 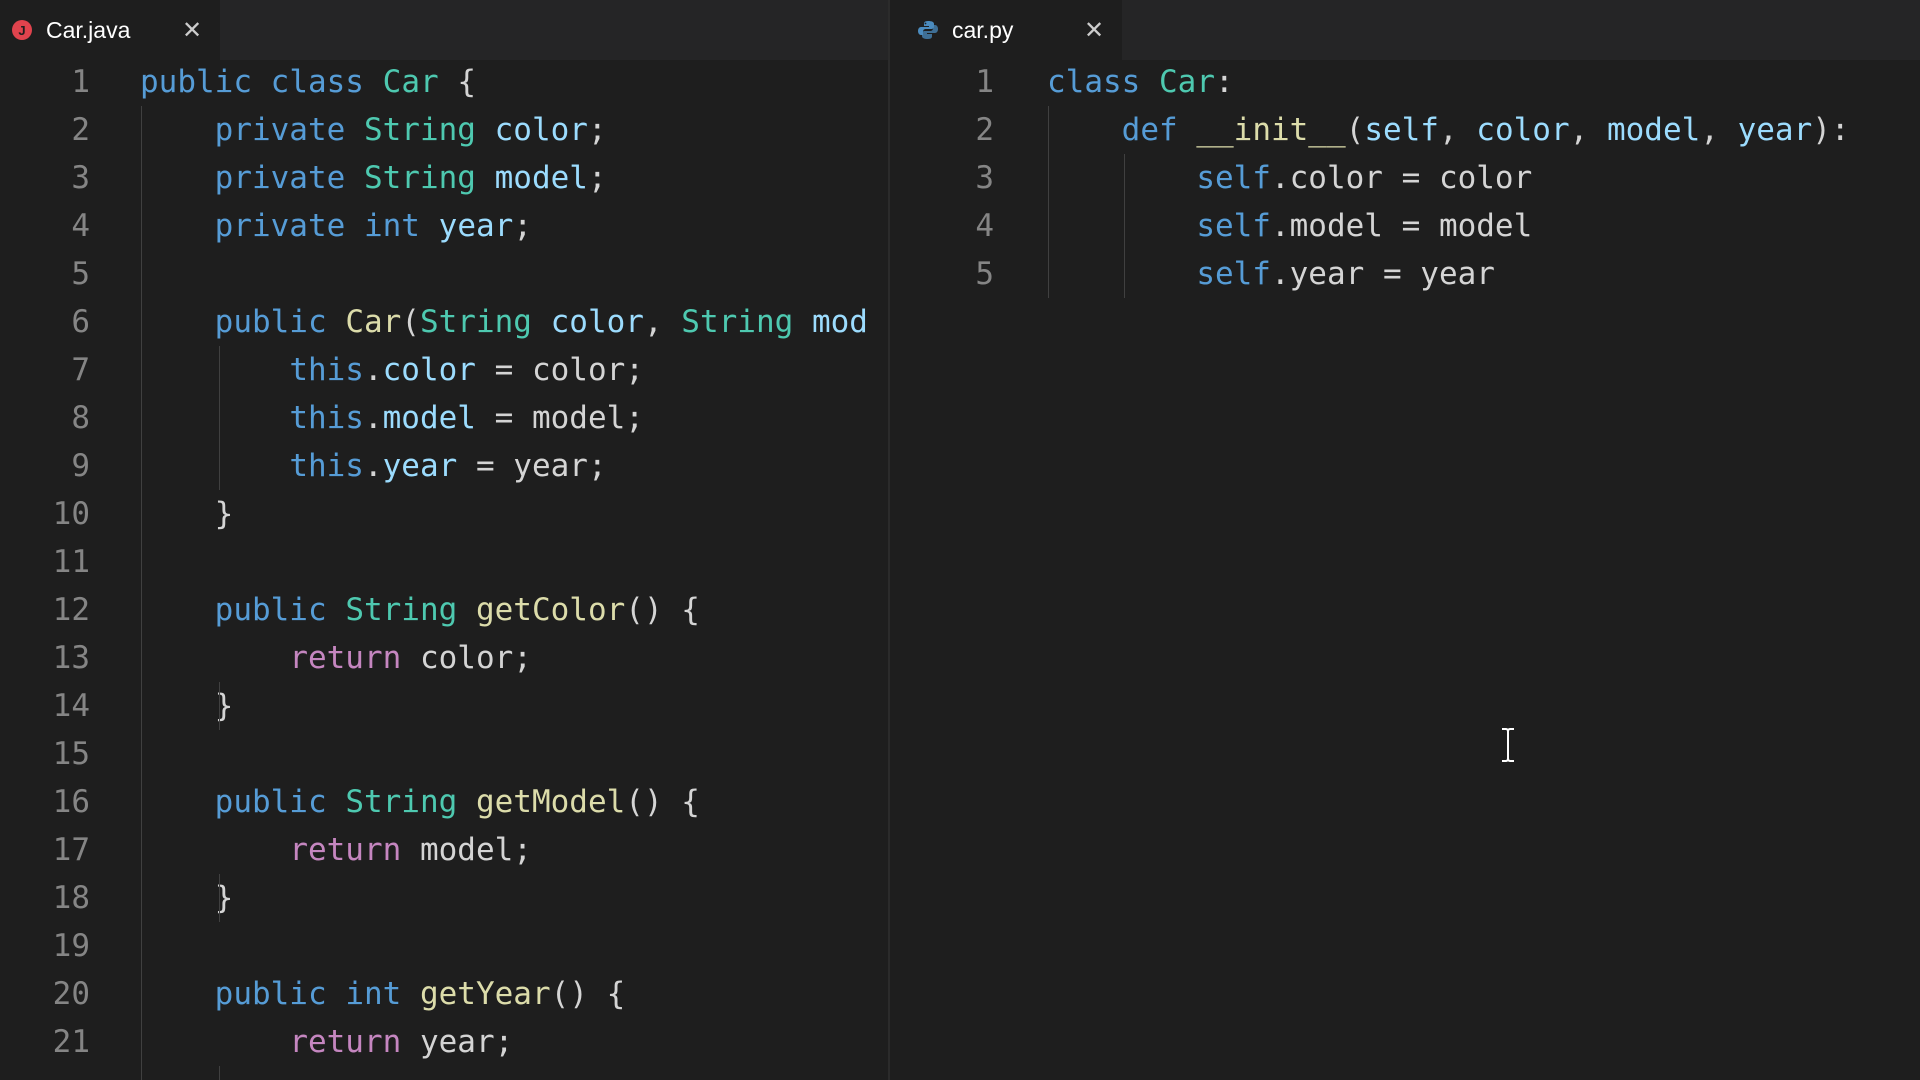 I want to click on code-line: 4 private int year;, so click(x=444, y=226).